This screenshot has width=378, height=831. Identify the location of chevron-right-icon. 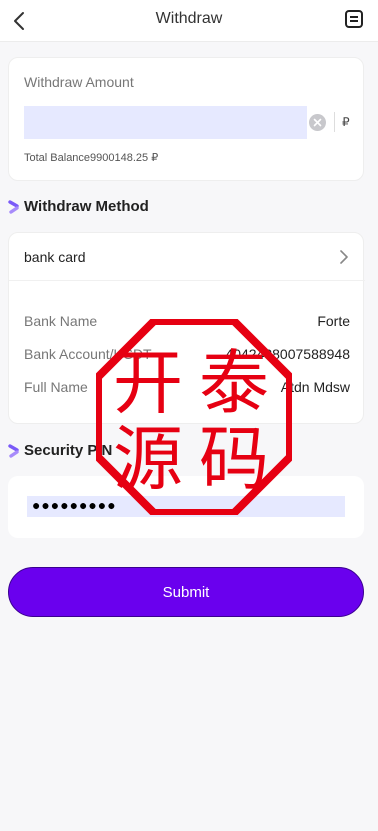
(344, 257).